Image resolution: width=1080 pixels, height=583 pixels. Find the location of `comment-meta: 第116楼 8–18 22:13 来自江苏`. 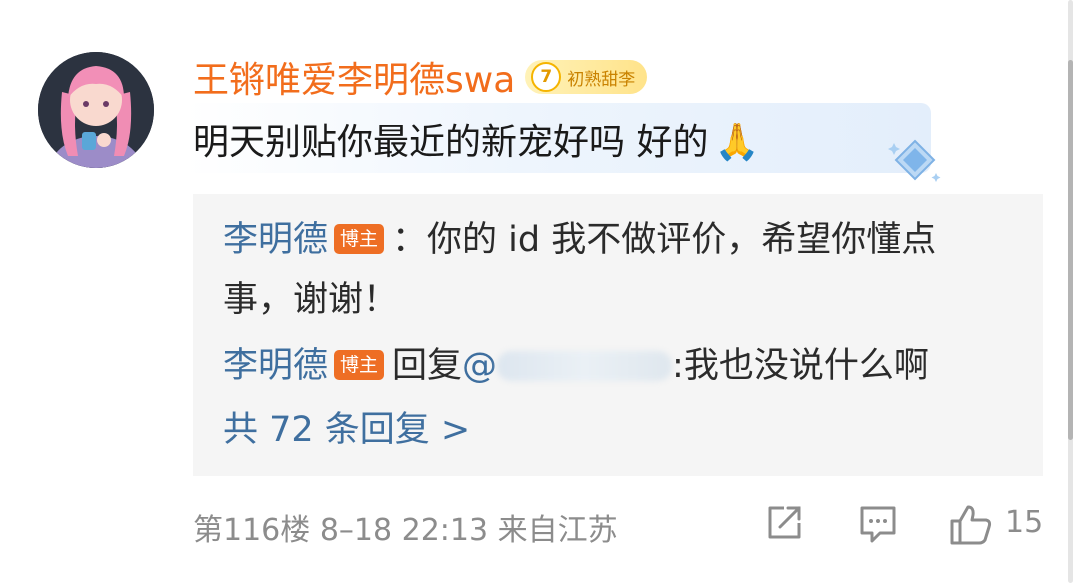

comment-meta: 第116楼 8–18 22:13 来自江苏 is located at coordinates (405, 527).